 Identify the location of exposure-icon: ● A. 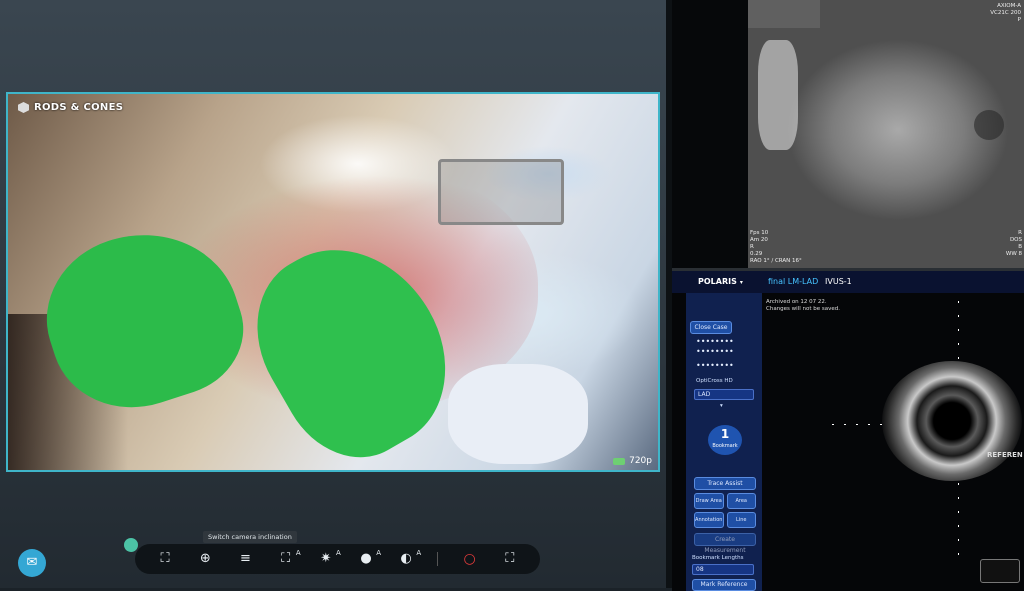
(369, 558).